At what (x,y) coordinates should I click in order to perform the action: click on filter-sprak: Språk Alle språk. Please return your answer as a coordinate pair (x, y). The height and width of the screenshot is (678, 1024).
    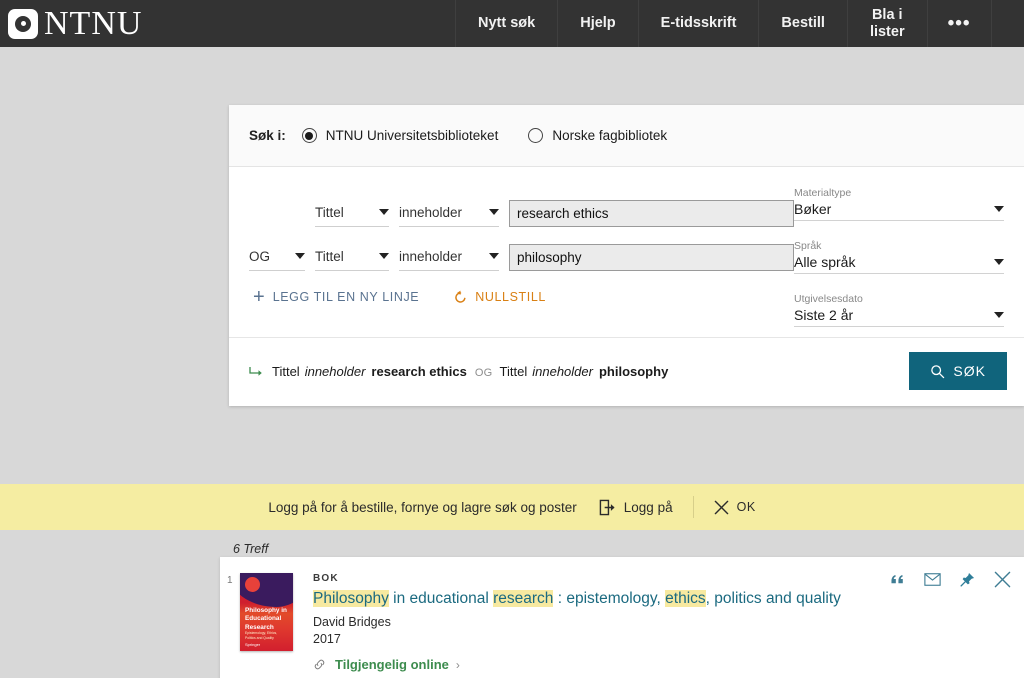
    Looking at the image, I should click on (899, 257).